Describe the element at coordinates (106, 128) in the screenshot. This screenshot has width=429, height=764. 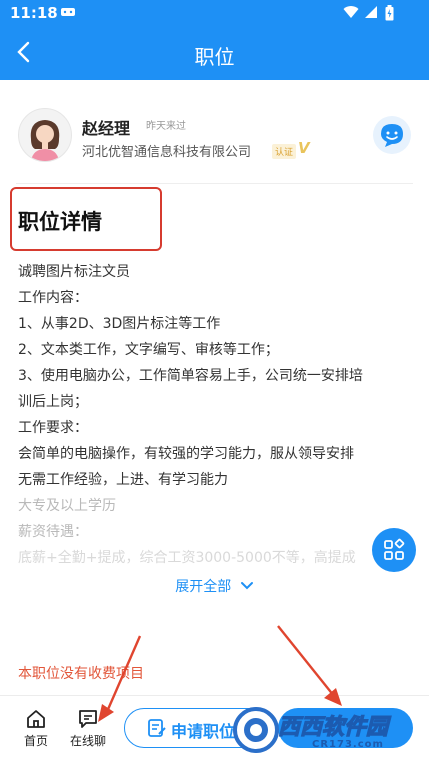
I see `recruiter-name: 赵经理` at that location.